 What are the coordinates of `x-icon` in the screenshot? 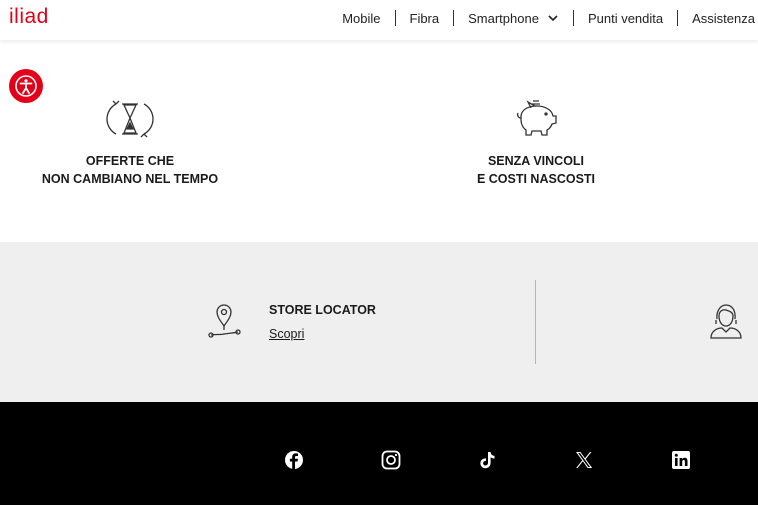 It's located at (584, 460).